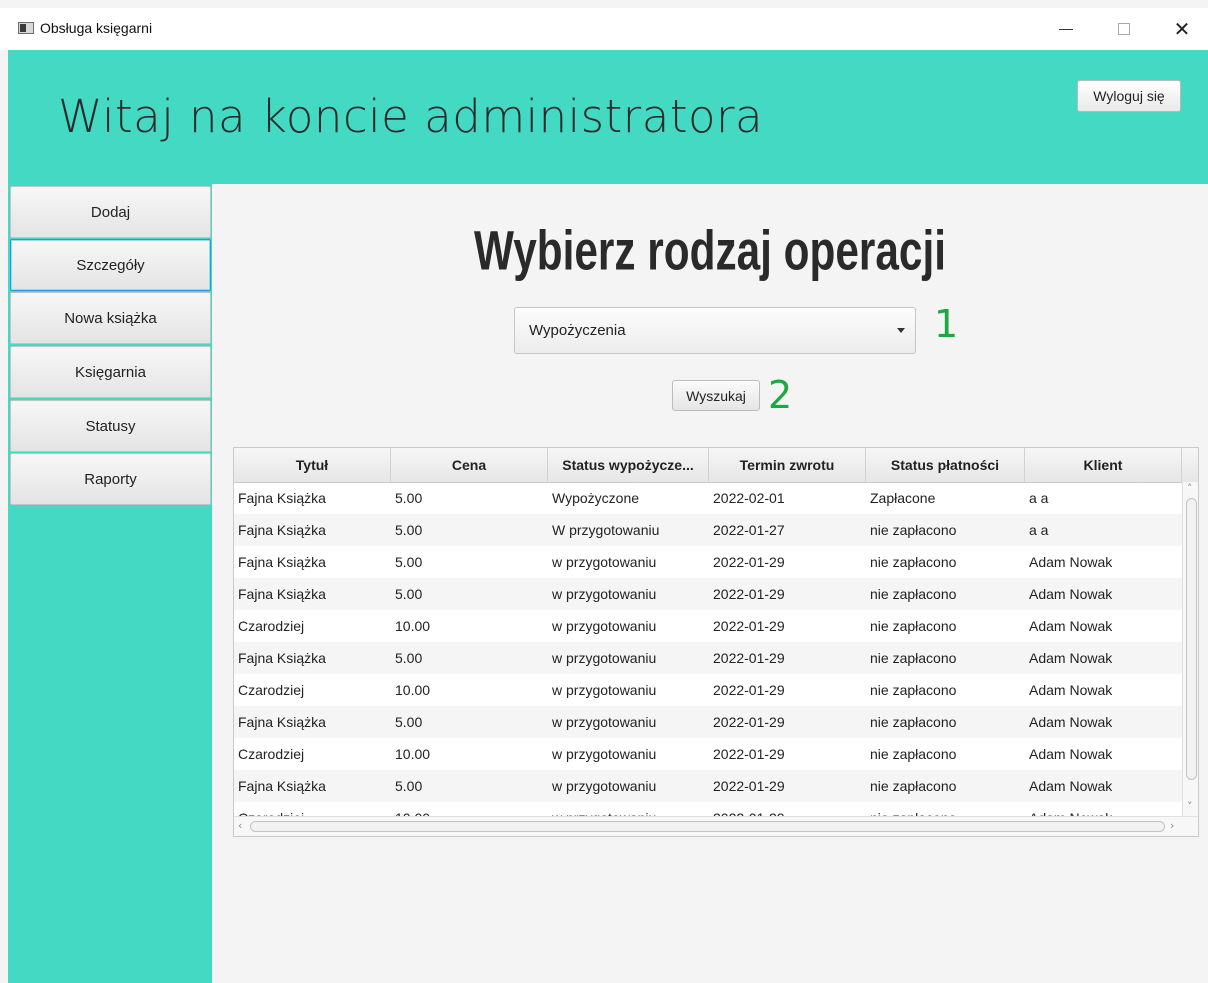 Image resolution: width=1208 pixels, height=983 pixels. What do you see at coordinates (96, 28) in the screenshot?
I see `window-title: Obsługa księgarni` at bounding box center [96, 28].